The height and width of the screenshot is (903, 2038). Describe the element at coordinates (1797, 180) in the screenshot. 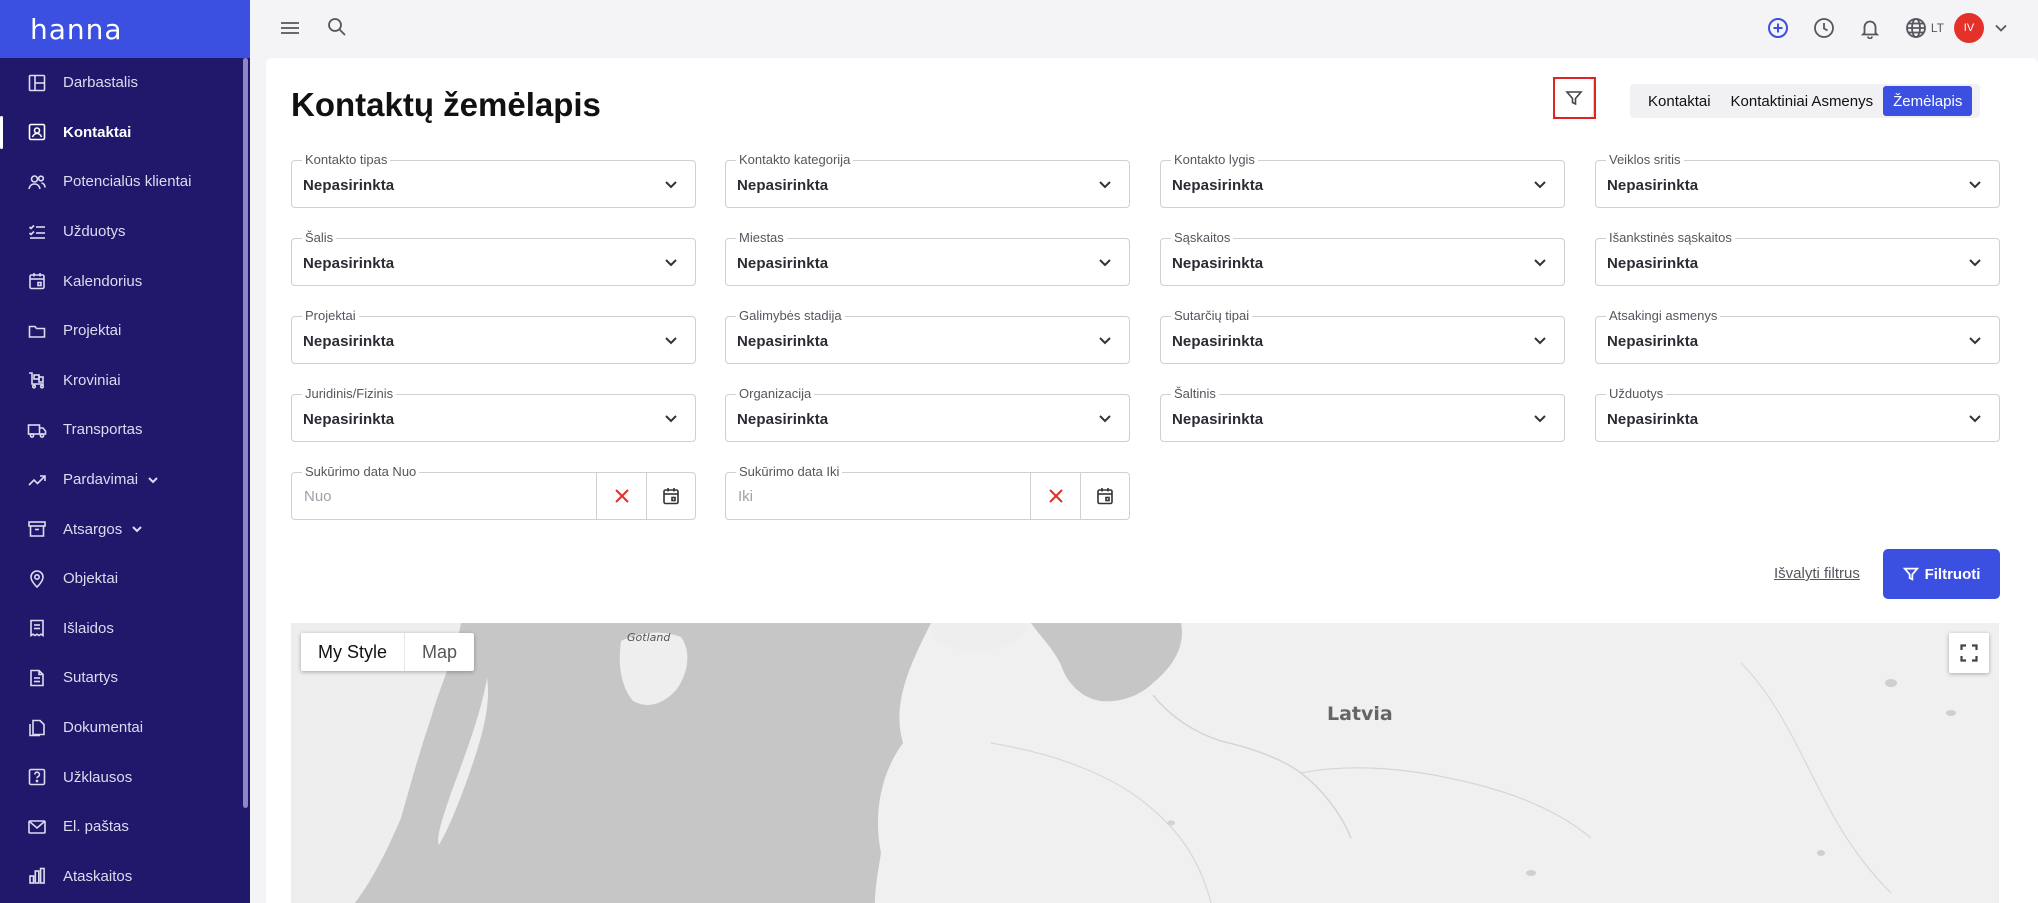

I see `select-veiklos-sritis: Veiklos sritis Nepasirinkta` at that location.